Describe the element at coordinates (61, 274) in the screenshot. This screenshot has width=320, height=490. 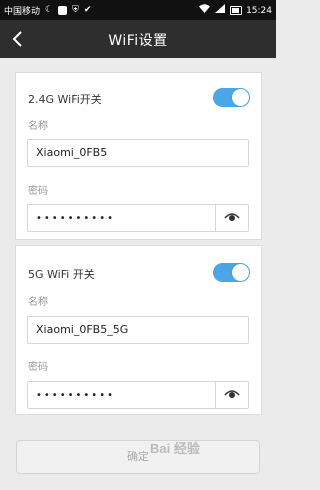
I see `wifi-5g-switch-label: 5G WiFi 开关` at that location.